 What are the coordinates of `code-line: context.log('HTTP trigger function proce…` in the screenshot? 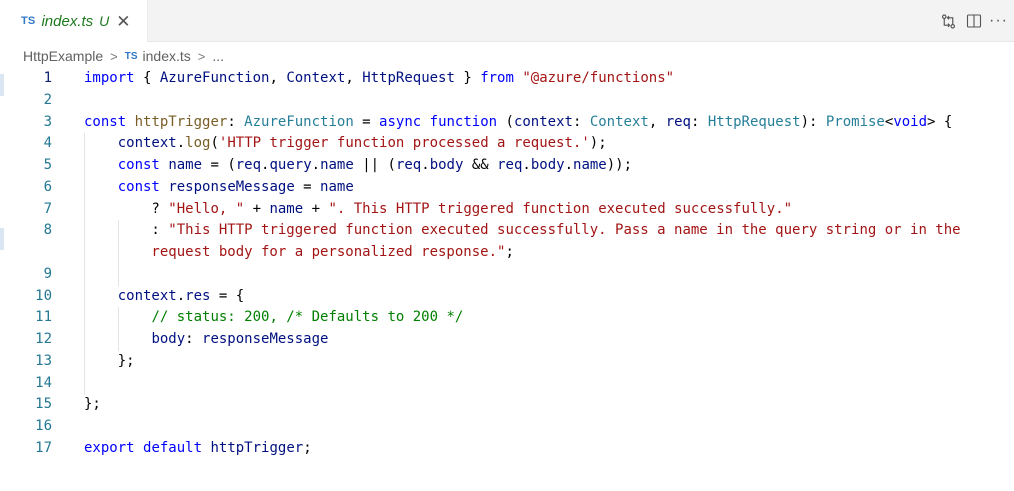 It's located at (345, 144).